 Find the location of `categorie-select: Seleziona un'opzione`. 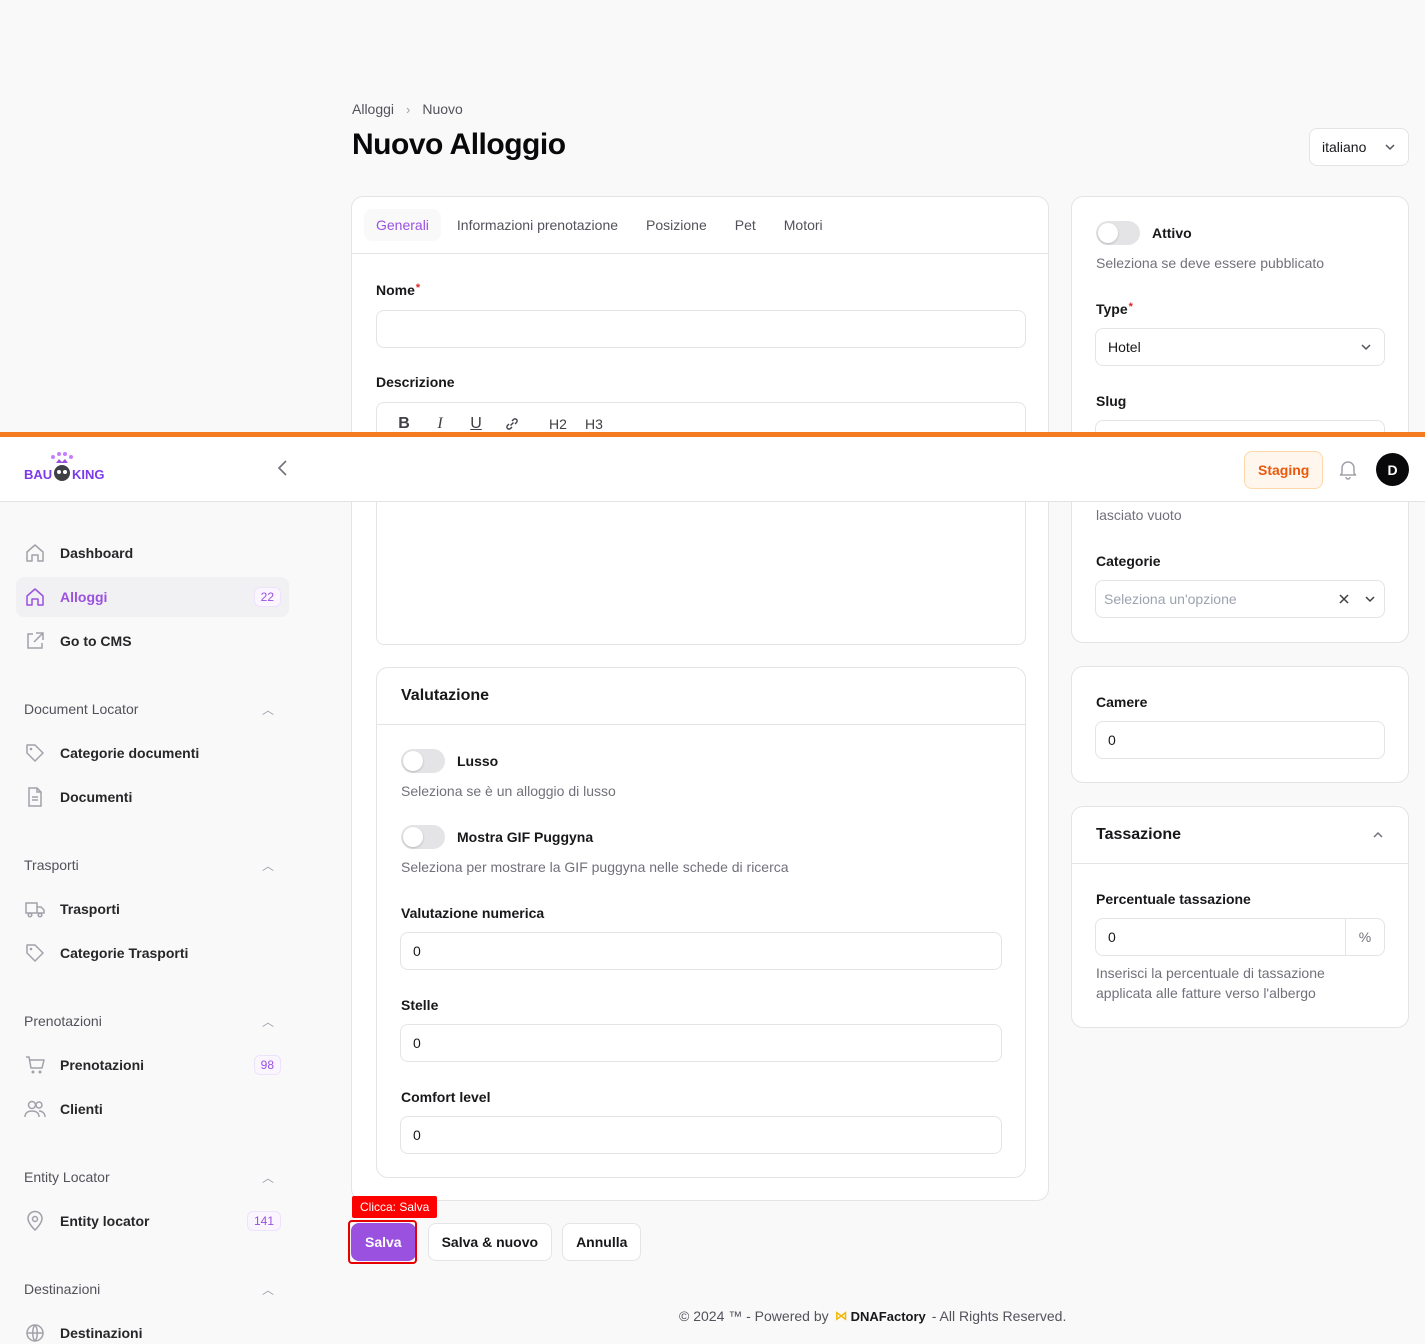

categorie-select: Seleziona un'opzione is located at coordinates (1240, 599).